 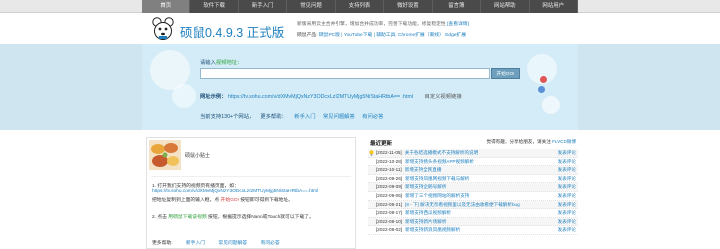 What do you see at coordinates (437, 195) in the screenshot?
I see `update-link: 新增了三个视频网站的解析支持` at bounding box center [437, 195].